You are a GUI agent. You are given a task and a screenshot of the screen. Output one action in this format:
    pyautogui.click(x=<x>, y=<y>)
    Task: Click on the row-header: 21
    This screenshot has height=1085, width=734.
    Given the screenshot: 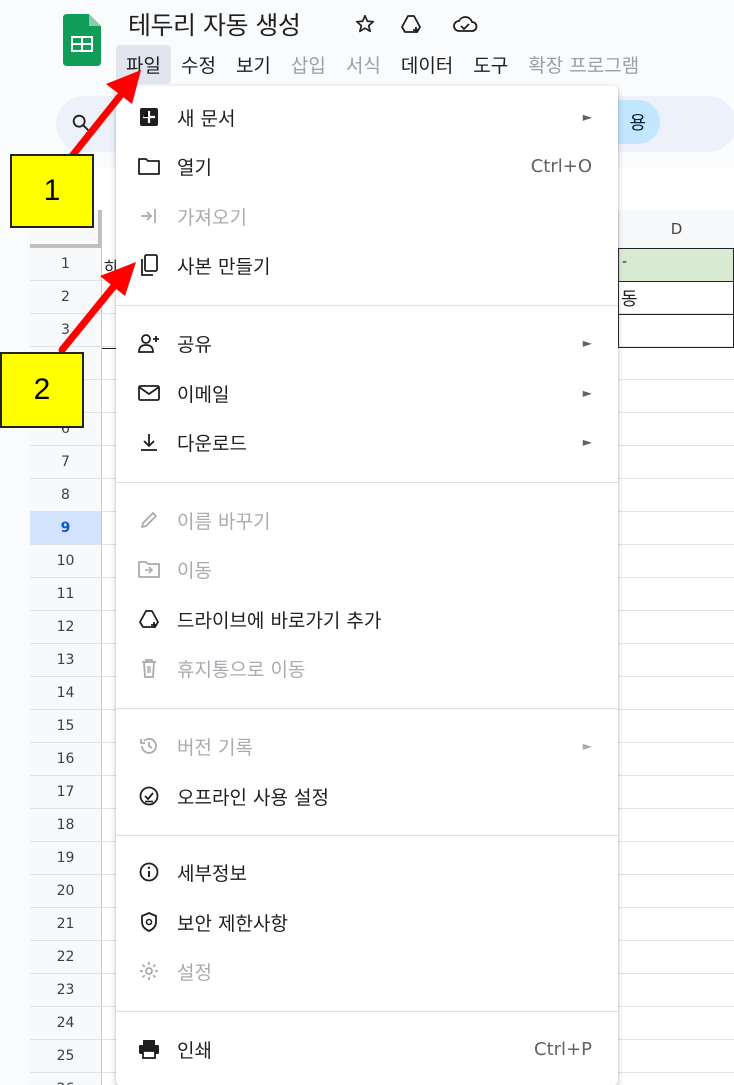 What is the action you would take?
    pyautogui.click(x=66, y=924)
    